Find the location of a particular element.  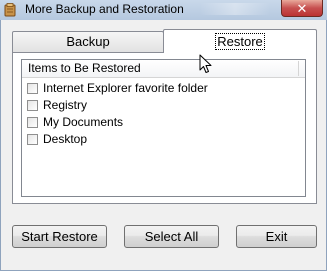

backup-app-icon is located at coordinates (10, 10).